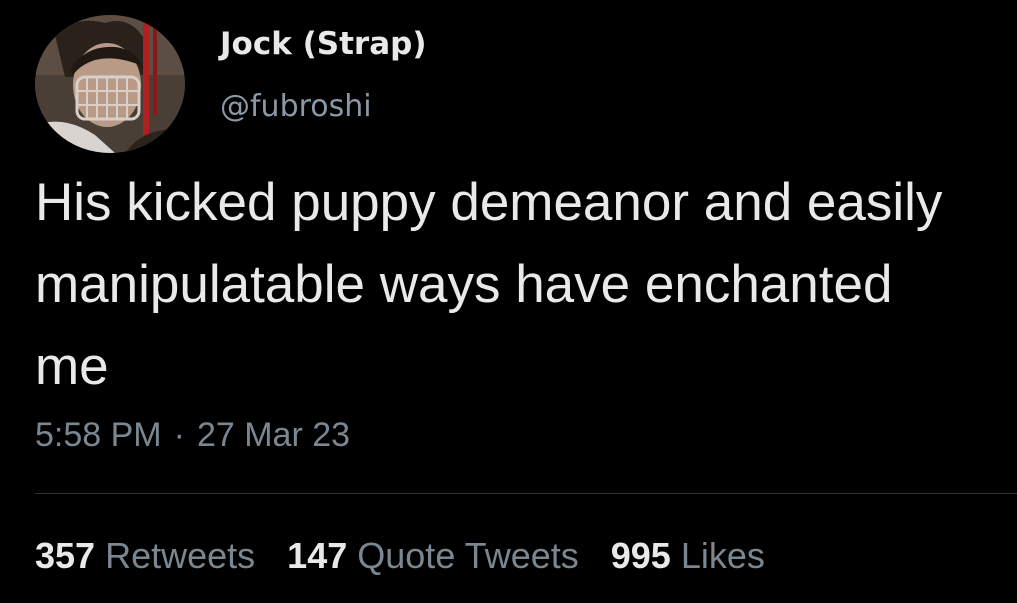 Image resolution: width=1017 pixels, height=603 pixels. I want to click on retweets-count: 357, so click(65, 555).